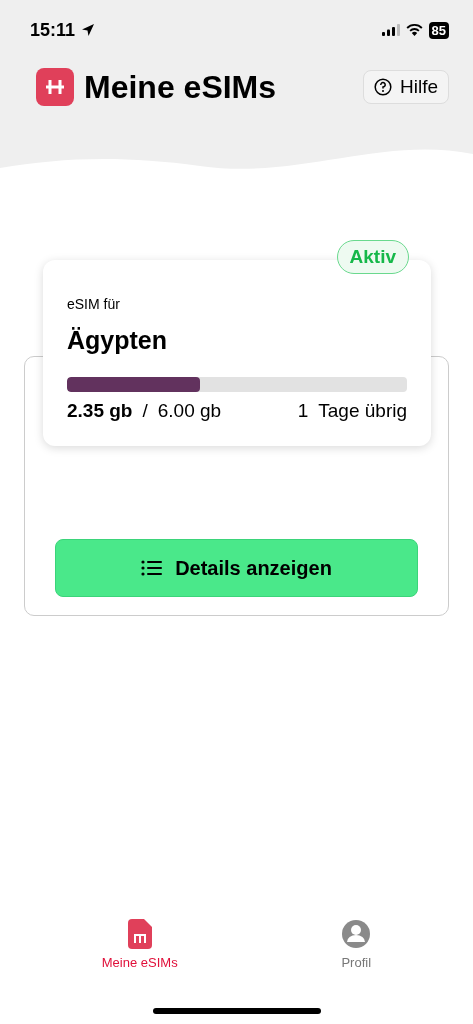  I want to click on country-name: Ägypten, so click(117, 340).